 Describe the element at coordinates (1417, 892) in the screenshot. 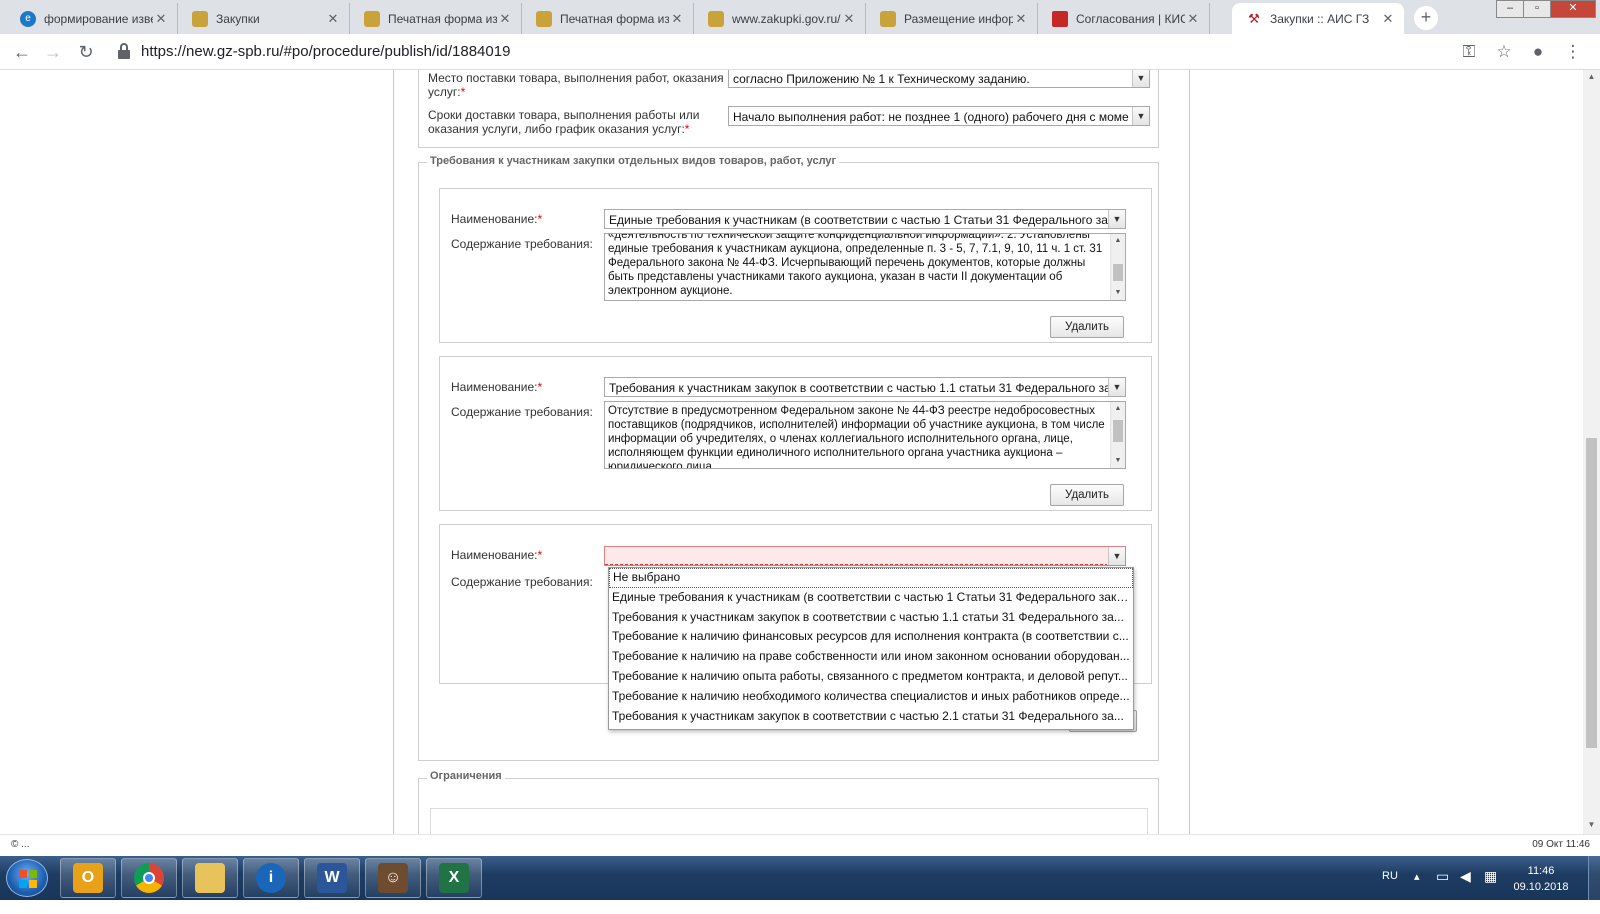

I see `tray-expand-icon: ▴` at that location.